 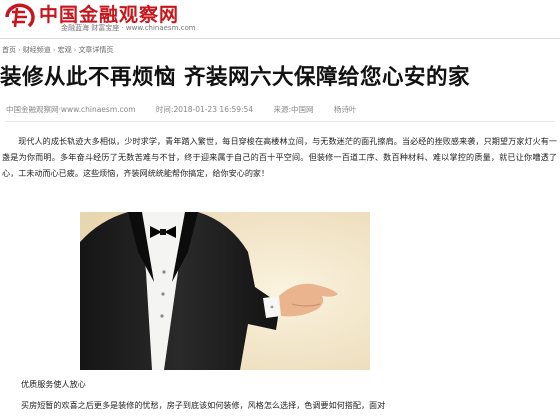 I want to click on breadcrumb-macro: 宏观, so click(x=65, y=50).